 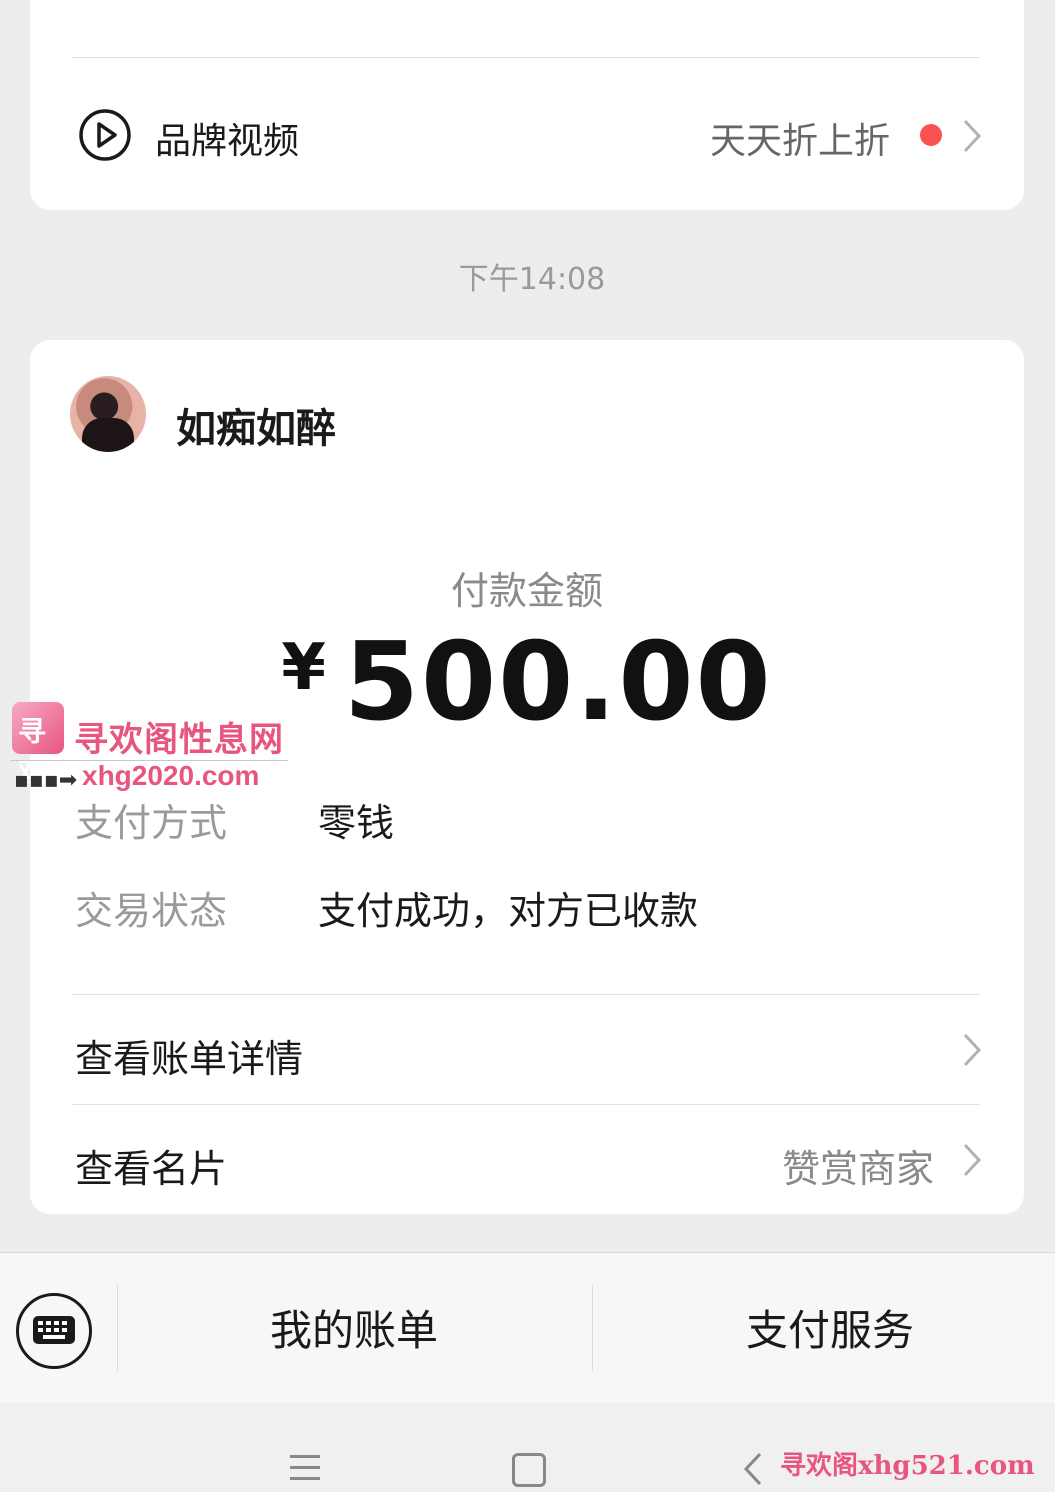 What do you see at coordinates (179, 740) in the screenshot?
I see `watermark-title: 寻欢阁性息网` at bounding box center [179, 740].